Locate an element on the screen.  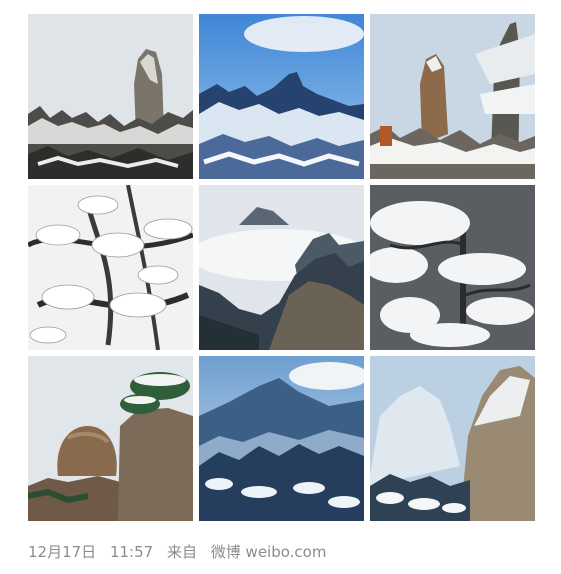
snow-peak-blue-sky-icon is located at coordinates (281, 96).